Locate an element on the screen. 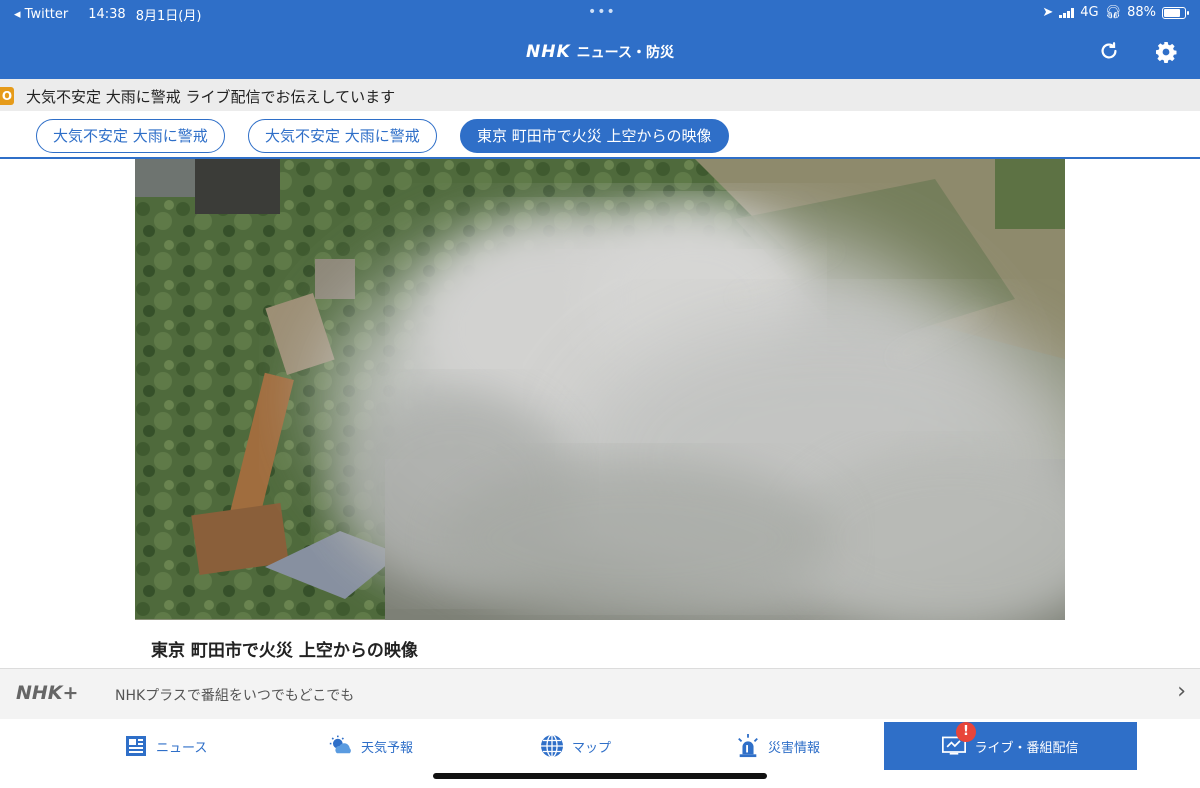  page-title: NHK ニュース・防災 is located at coordinates (600, 52).